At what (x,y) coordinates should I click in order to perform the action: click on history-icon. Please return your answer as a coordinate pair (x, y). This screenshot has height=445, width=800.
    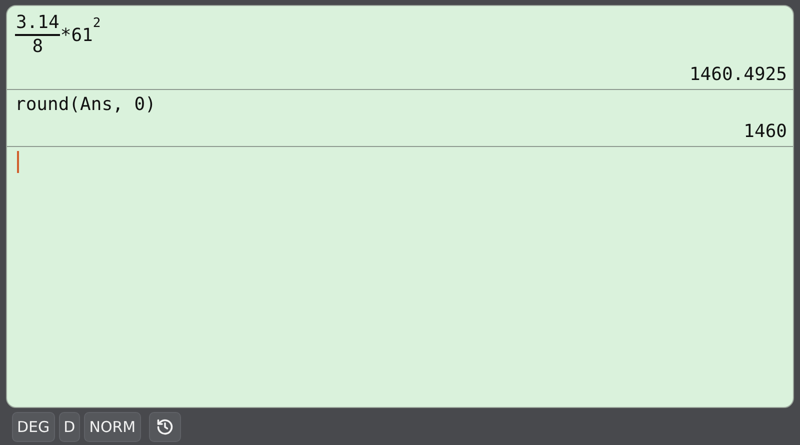
    Looking at the image, I should click on (165, 427).